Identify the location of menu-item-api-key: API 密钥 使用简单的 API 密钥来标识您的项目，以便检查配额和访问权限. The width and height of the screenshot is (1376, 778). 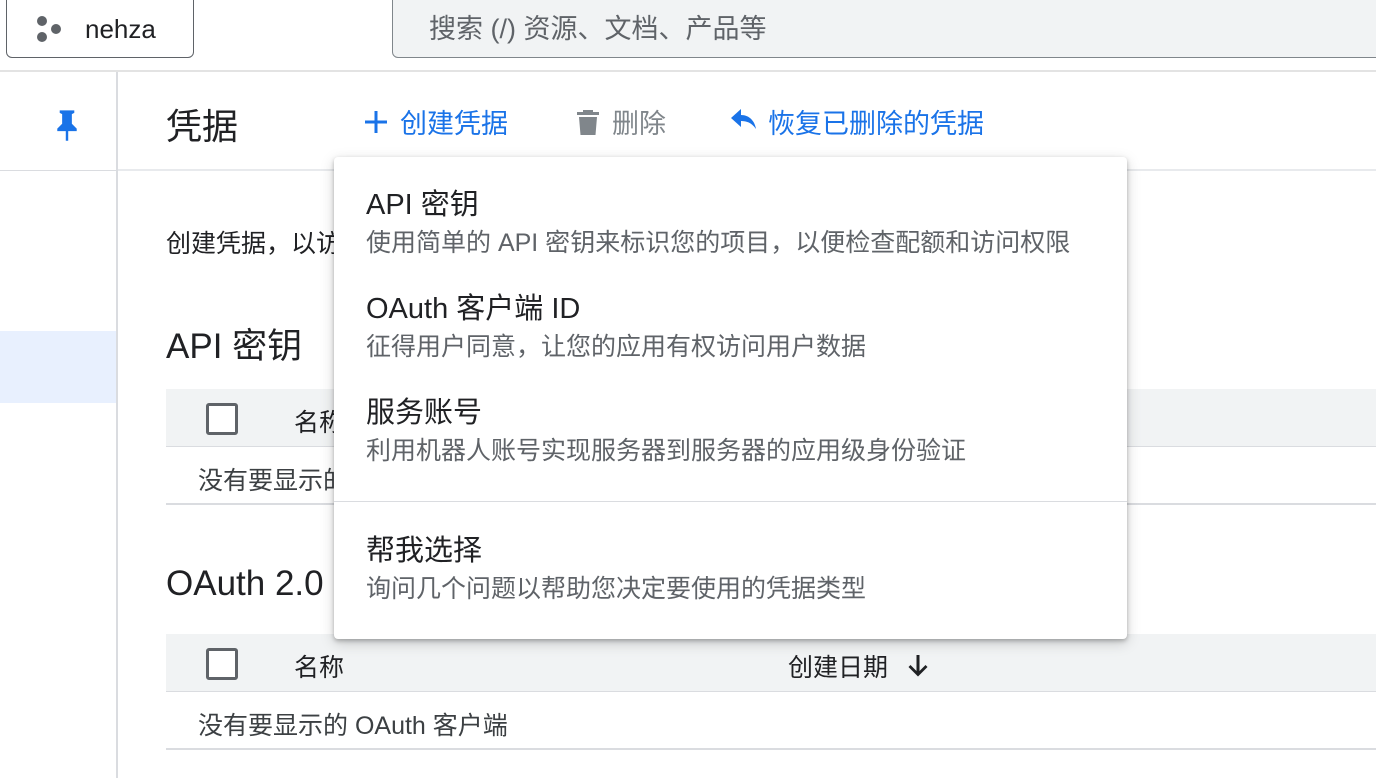
(730, 223).